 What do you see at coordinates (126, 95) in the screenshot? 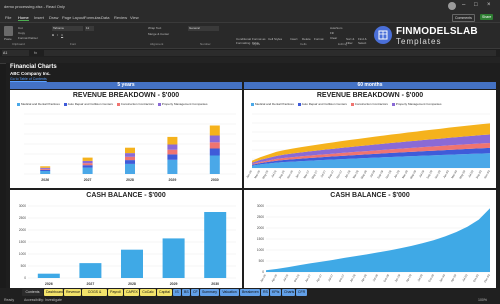
I see `chart-title: REVENUE BREAKDOWN - $'000` at bounding box center [126, 95].